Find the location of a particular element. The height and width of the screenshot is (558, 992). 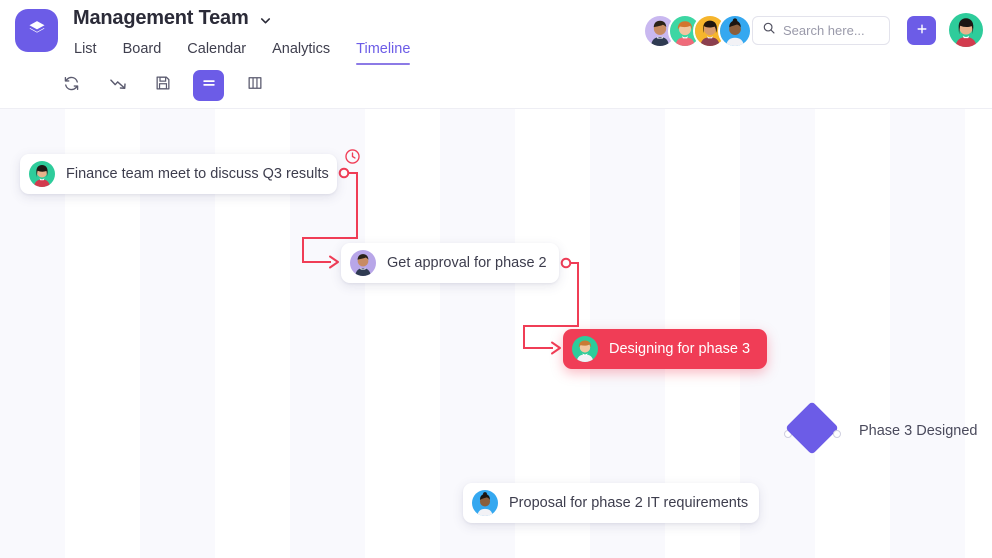

main-tabs: List Board Calendar Analytics Timeline is located at coordinates (242, 52).